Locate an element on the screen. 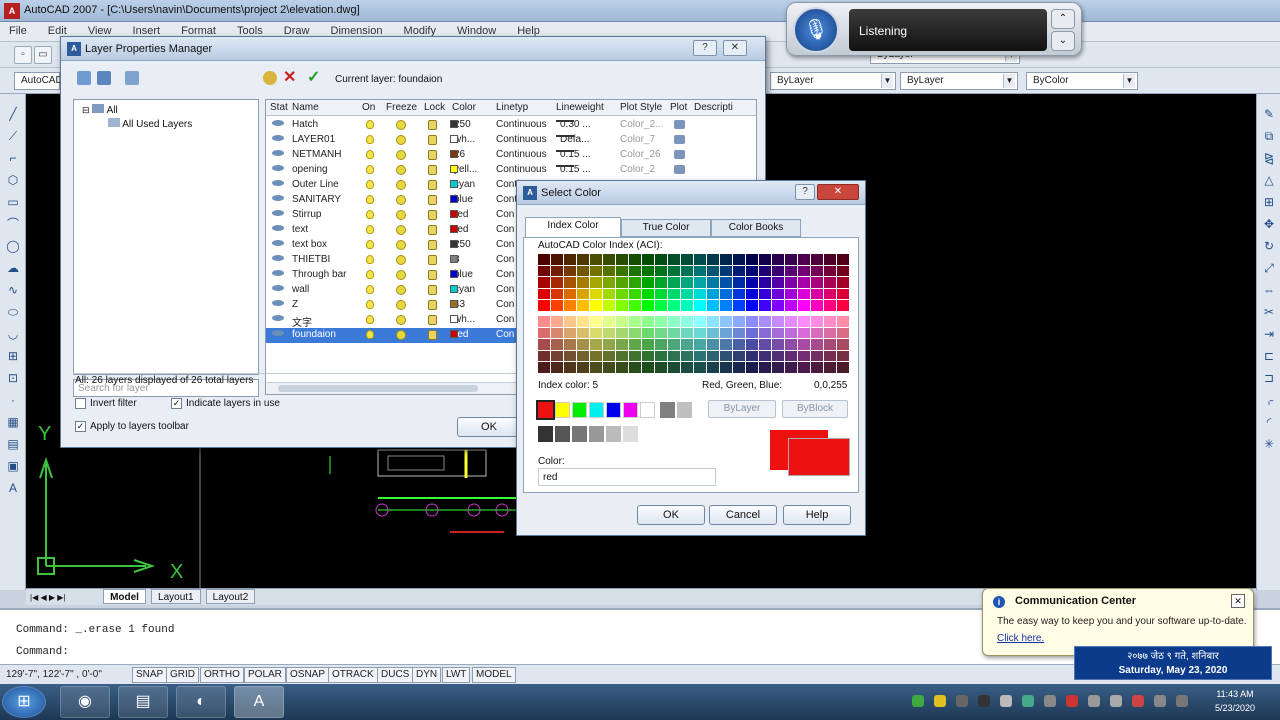 This screenshot has height=720, width=1280. gray-color-swatch is located at coordinates (596, 434).